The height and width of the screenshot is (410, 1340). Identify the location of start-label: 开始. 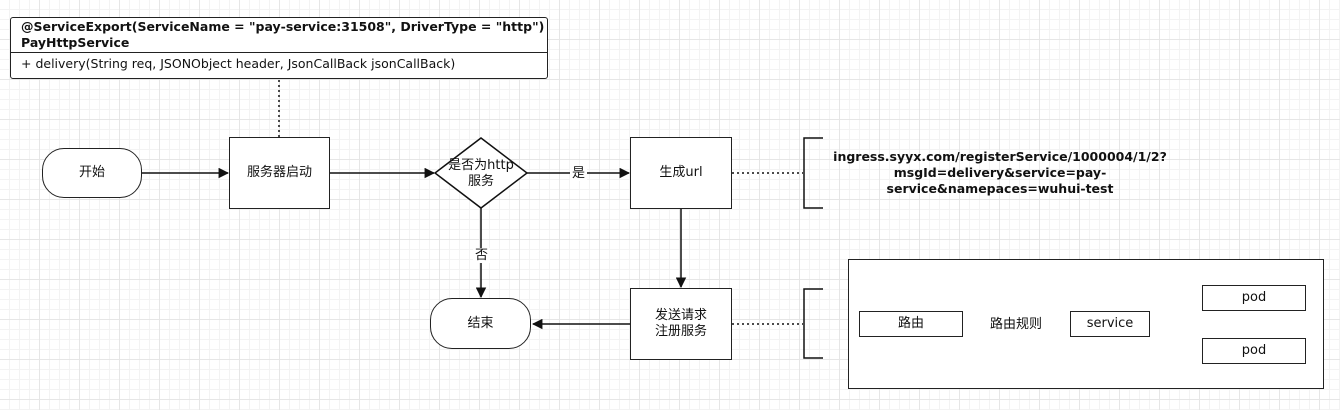
(91, 172).